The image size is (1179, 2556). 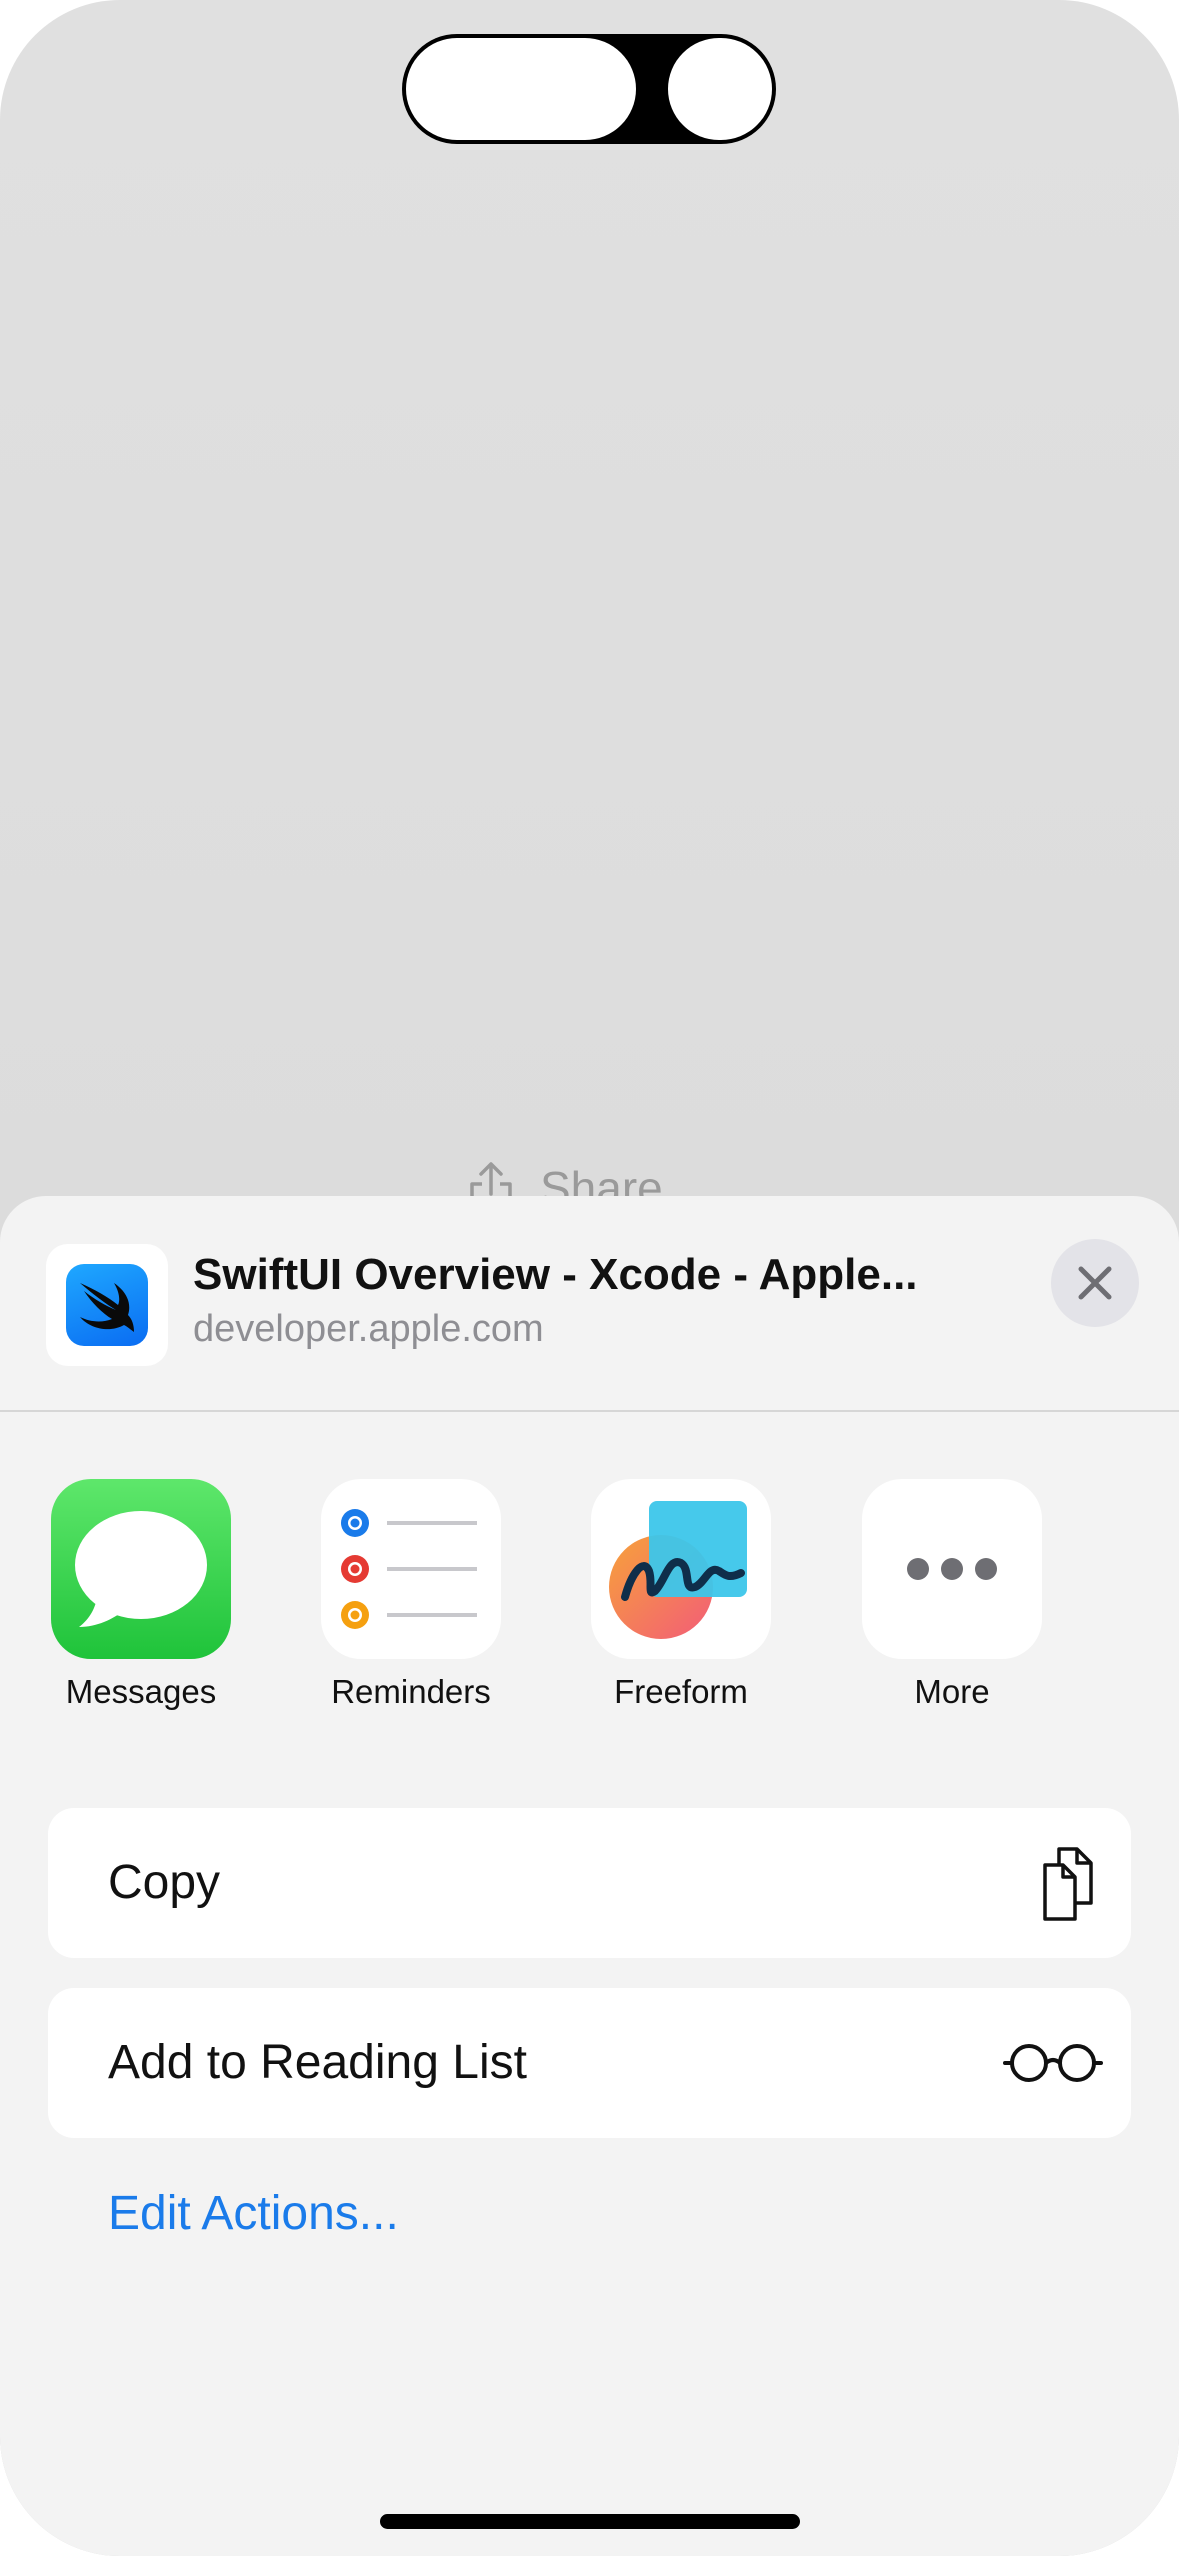 I want to click on reminders-icon, so click(x=411, y=1569).